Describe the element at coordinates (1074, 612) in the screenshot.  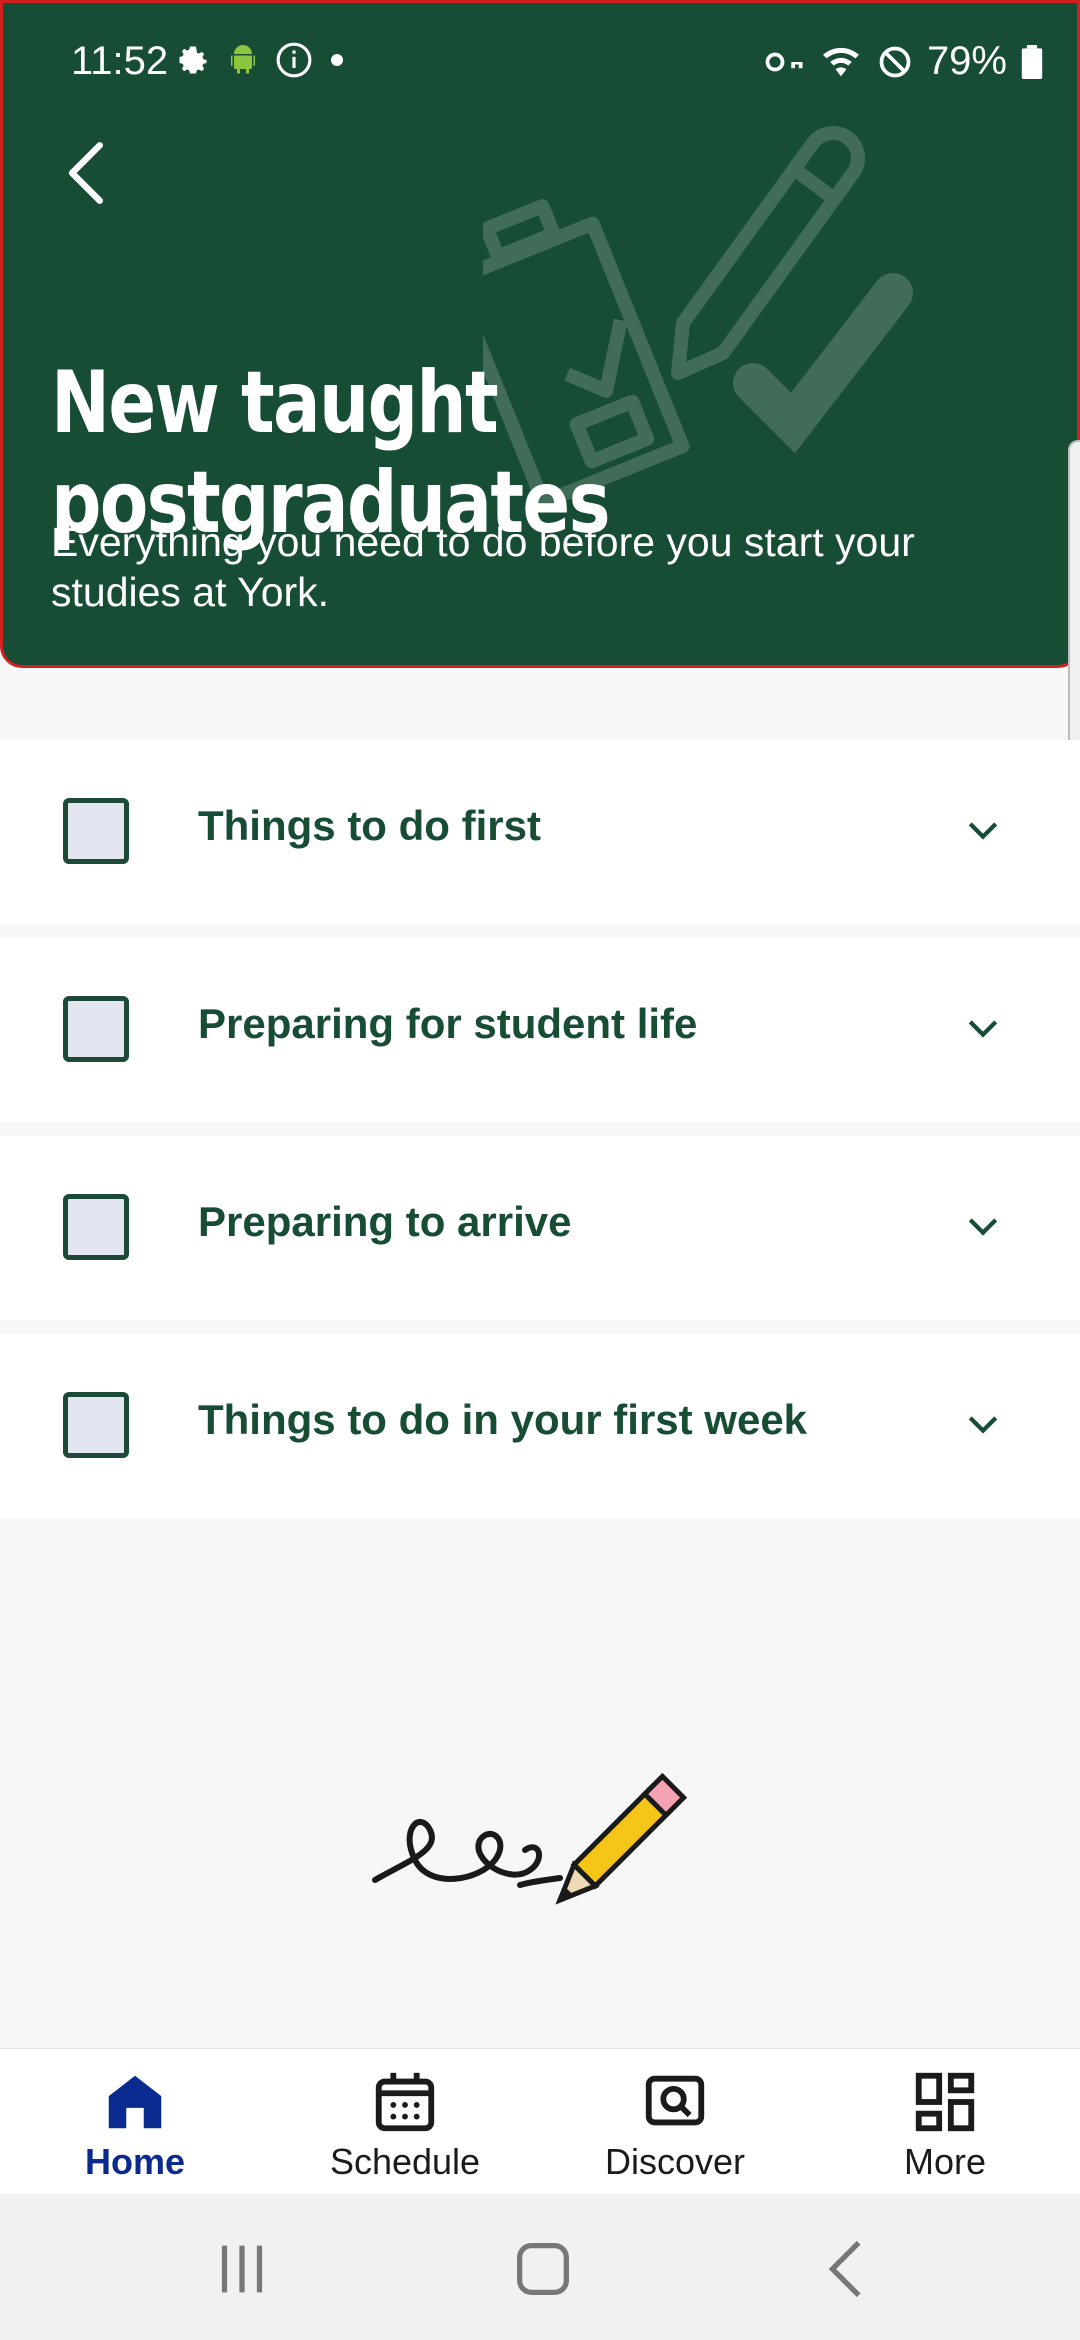
I see `scroll-handle` at that location.